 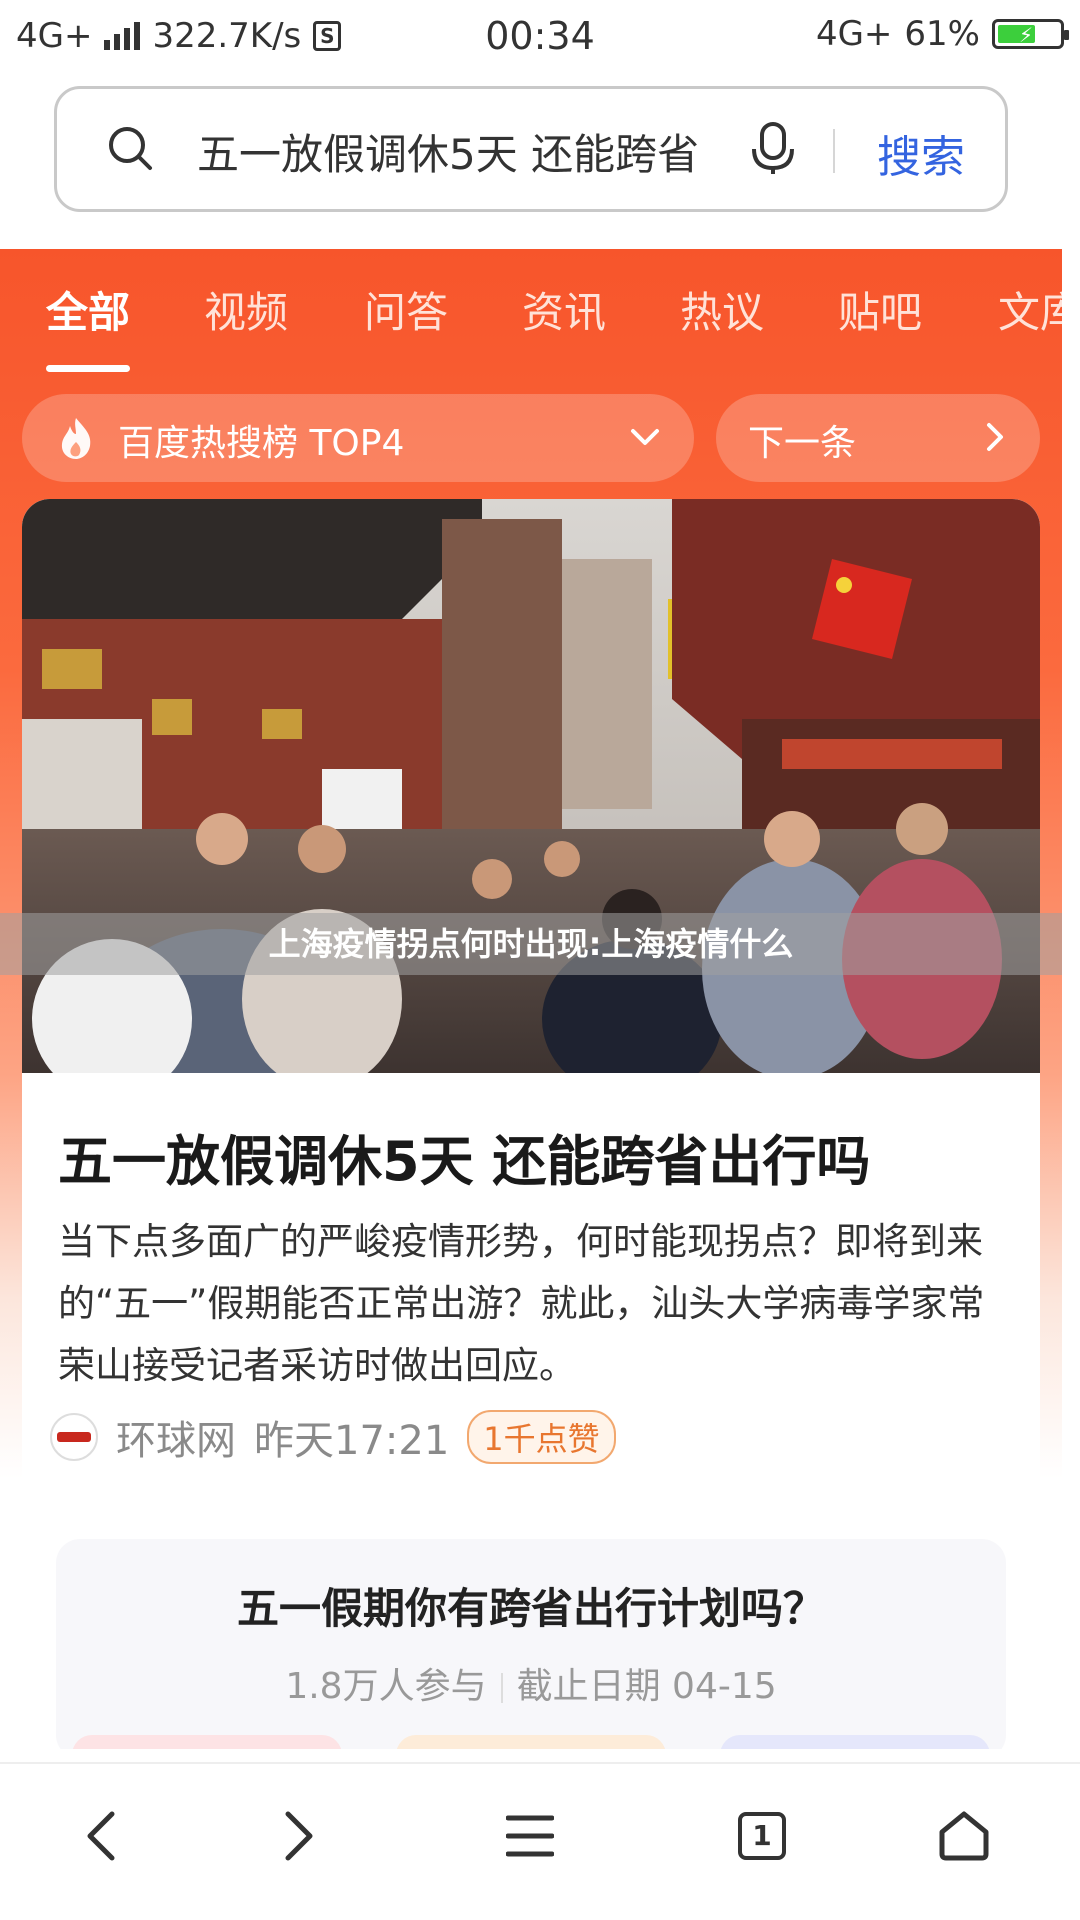 I want to click on poll-deadline: 截止日期 04-15, so click(x=646, y=1686).